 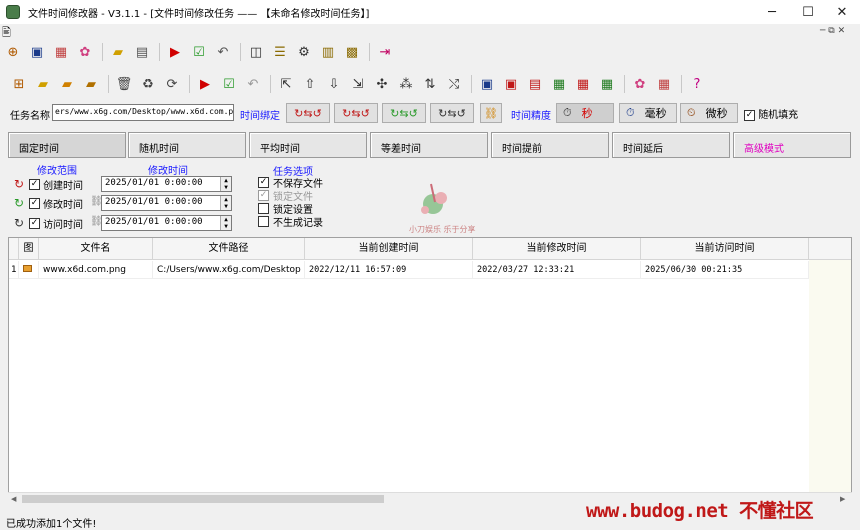 What do you see at coordinates (648, 113) in the screenshot?
I see `precision-milliseconds: ⏱ 毫秒` at bounding box center [648, 113].